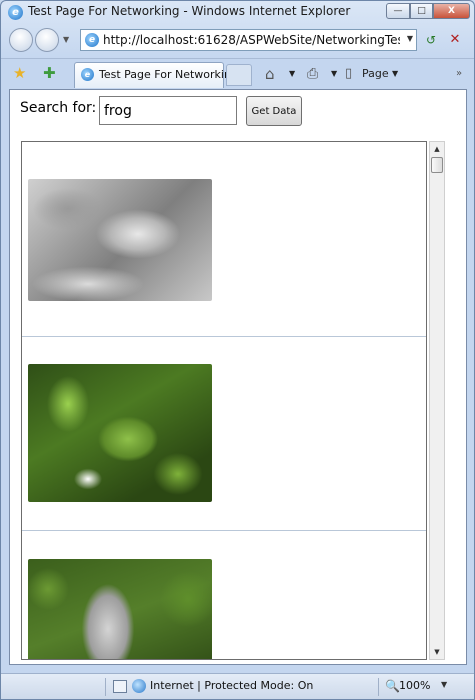 The image size is (475, 700). Describe the element at coordinates (120, 686) in the screenshot. I see `security-report-icon` at that location.